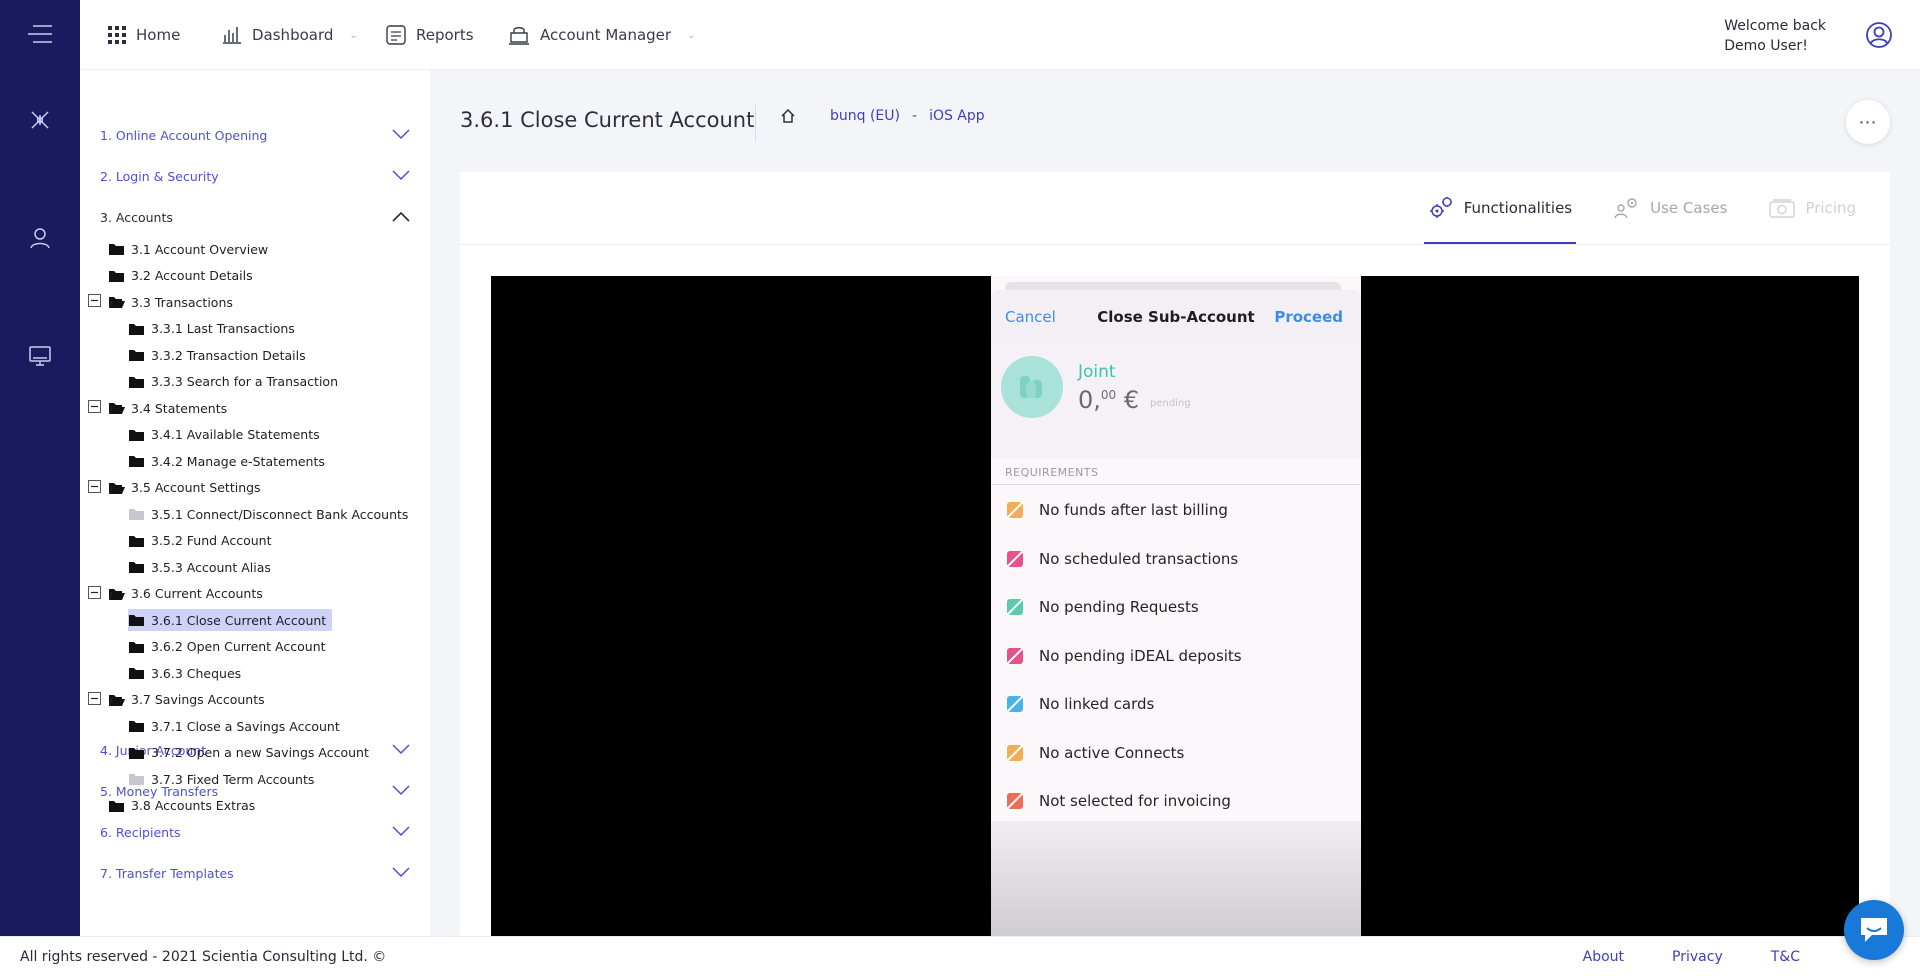  Describe the element at coordinates (1119, 607) in the screenshot. I see `requirement-label: No pending Requests` at that location.